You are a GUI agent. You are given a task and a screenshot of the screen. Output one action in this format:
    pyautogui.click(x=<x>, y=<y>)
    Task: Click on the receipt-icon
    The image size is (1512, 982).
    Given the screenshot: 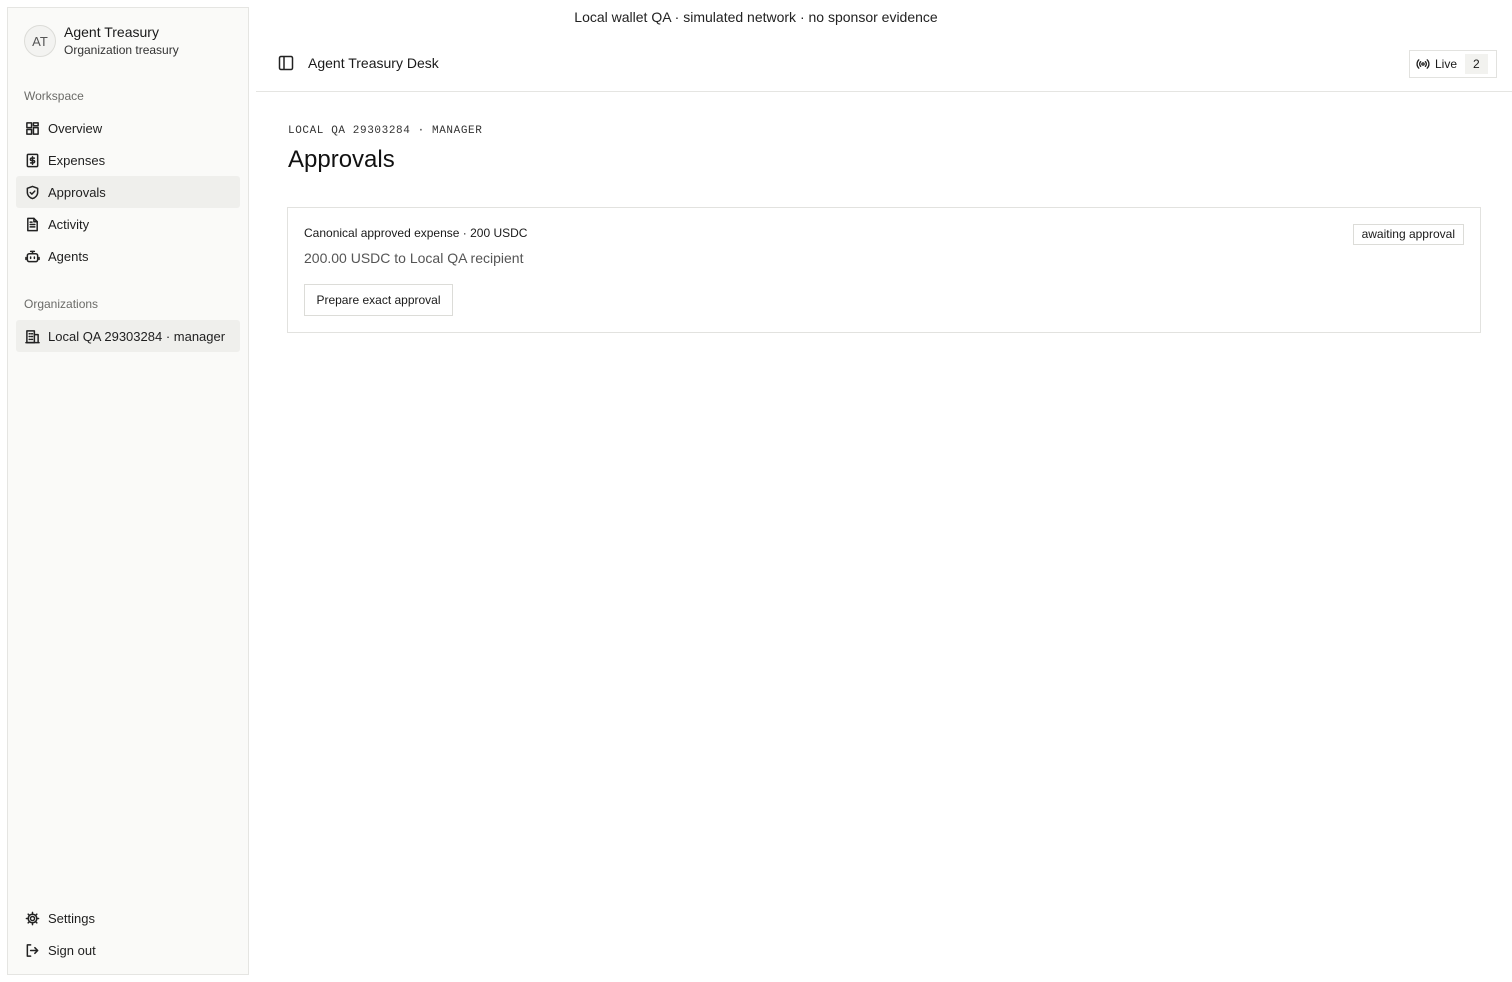 What is the action you would take?
    pyautogui.click(x=32, y=160)
    